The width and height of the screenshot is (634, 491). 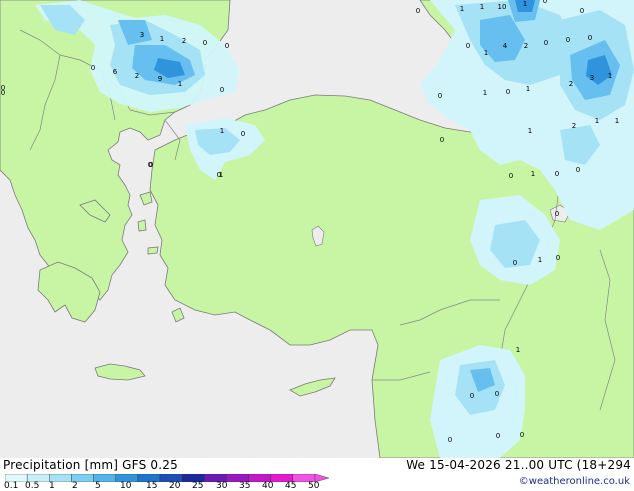 I want to click on land-chios, so click(x=142, y=225).